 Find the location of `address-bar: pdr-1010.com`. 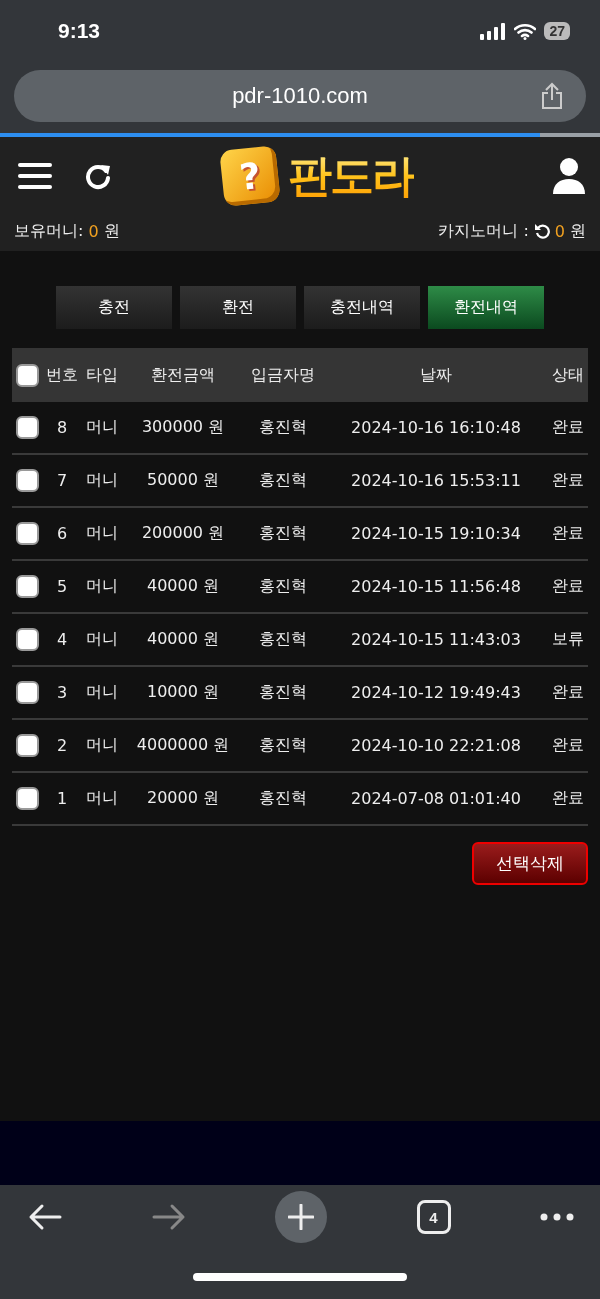

address-bar: pdr-1010.com is located at coordinates (300, 96).